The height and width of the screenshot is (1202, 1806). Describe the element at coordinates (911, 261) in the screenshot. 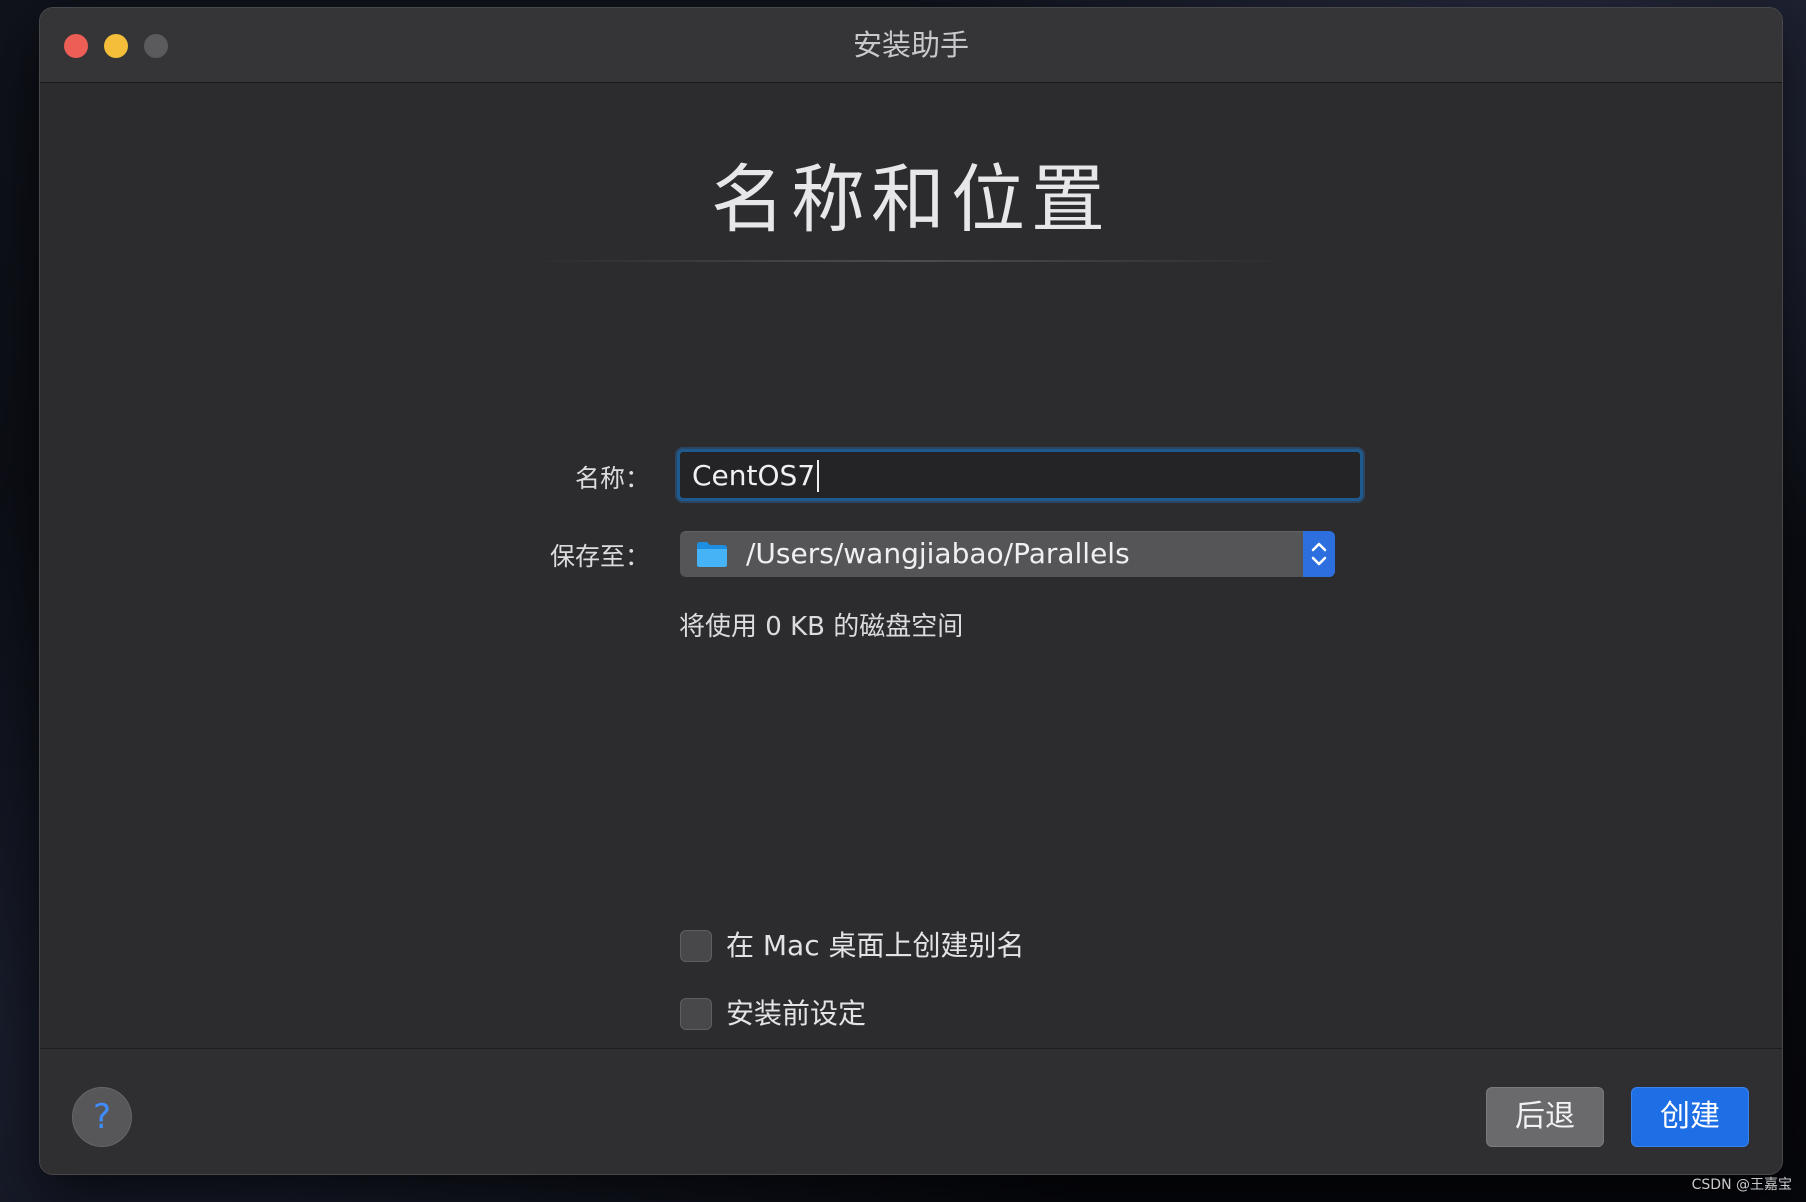

I see `heading-divider` at that location.